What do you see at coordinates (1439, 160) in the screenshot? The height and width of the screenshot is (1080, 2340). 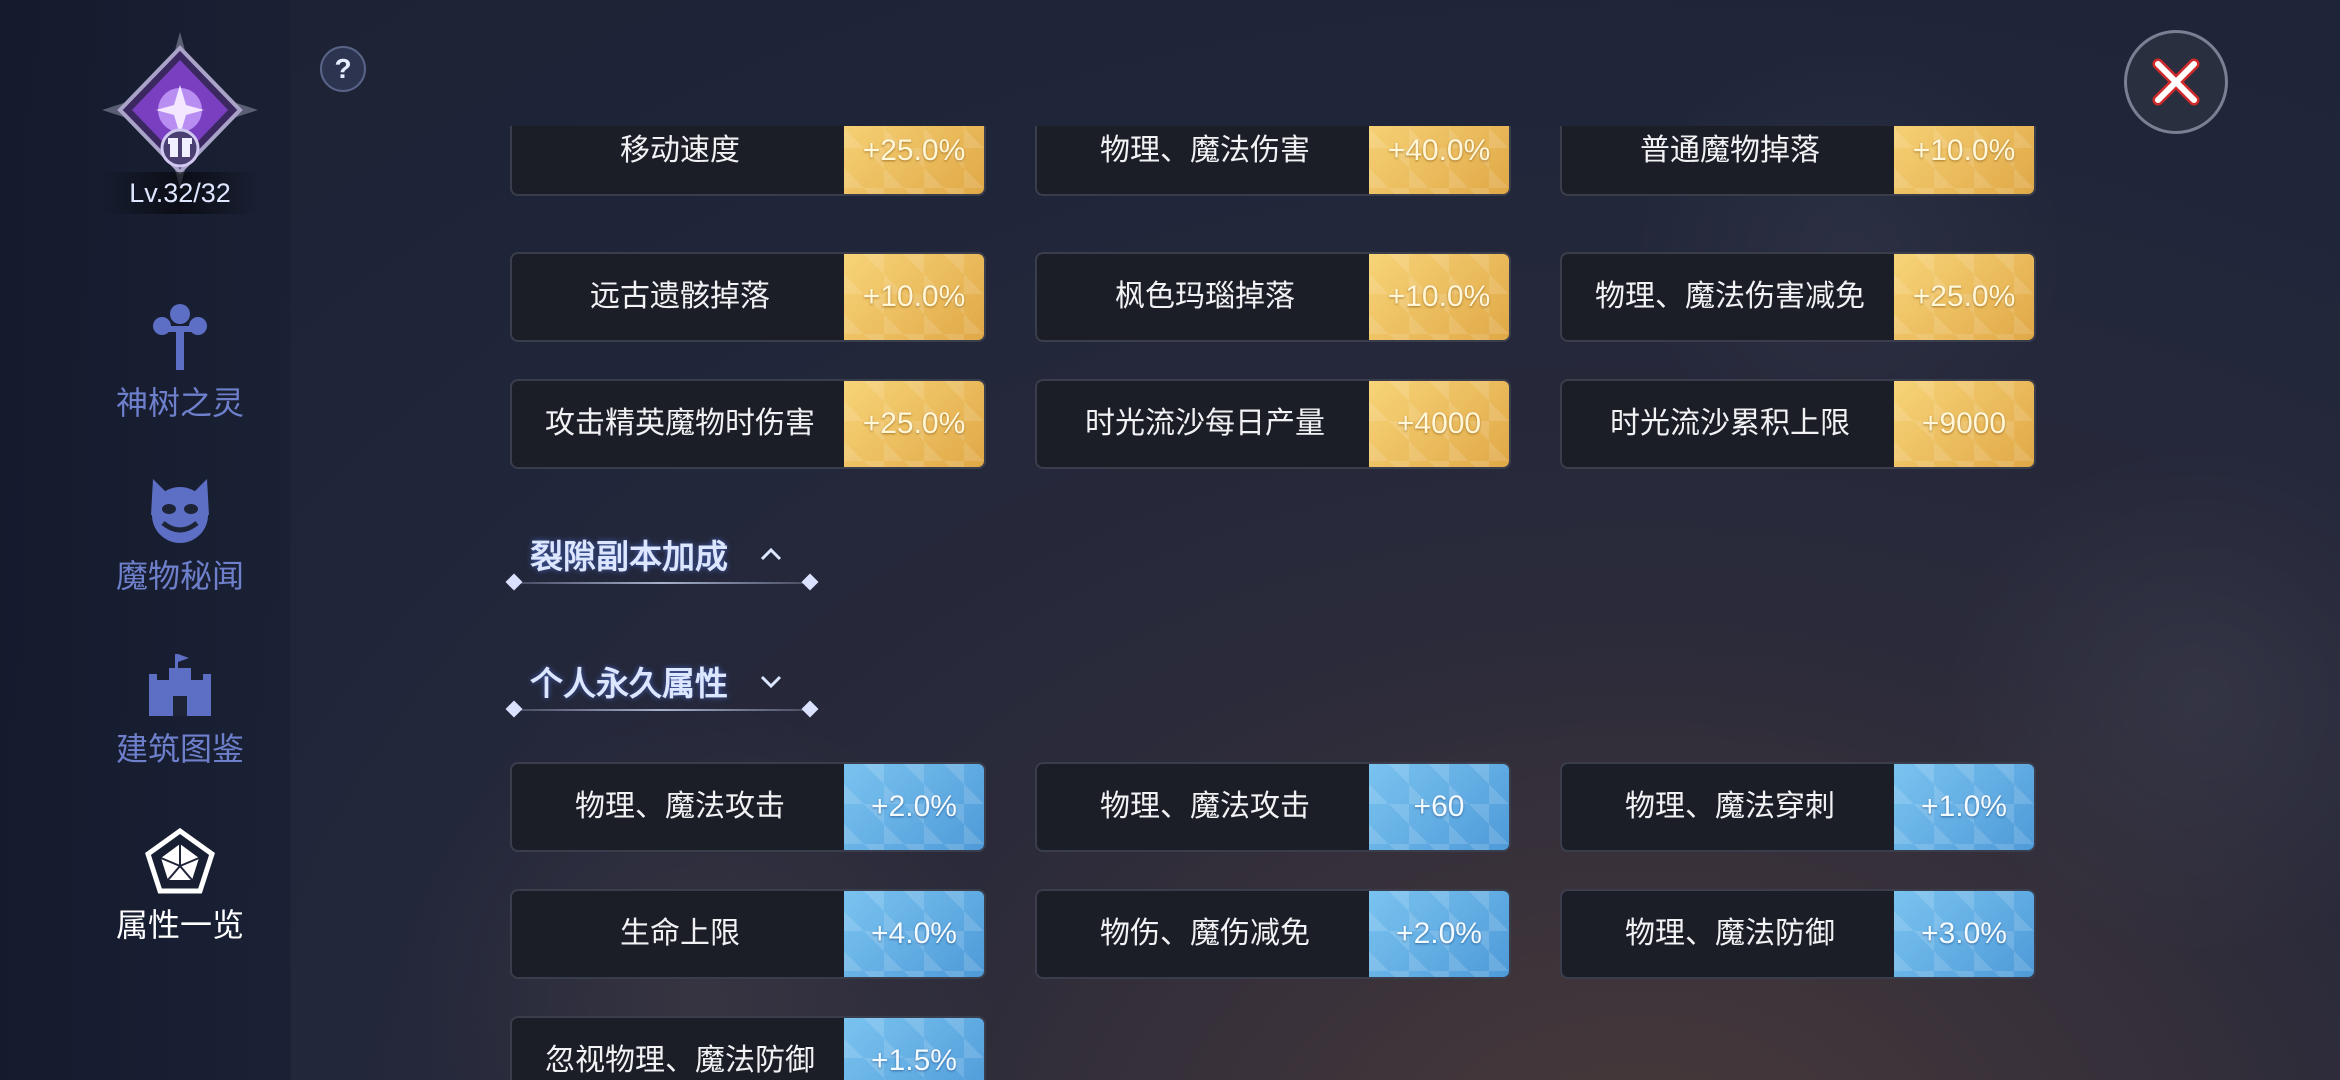 I see `attribute-value: +40.0%` at bounding box center [1439, 160].